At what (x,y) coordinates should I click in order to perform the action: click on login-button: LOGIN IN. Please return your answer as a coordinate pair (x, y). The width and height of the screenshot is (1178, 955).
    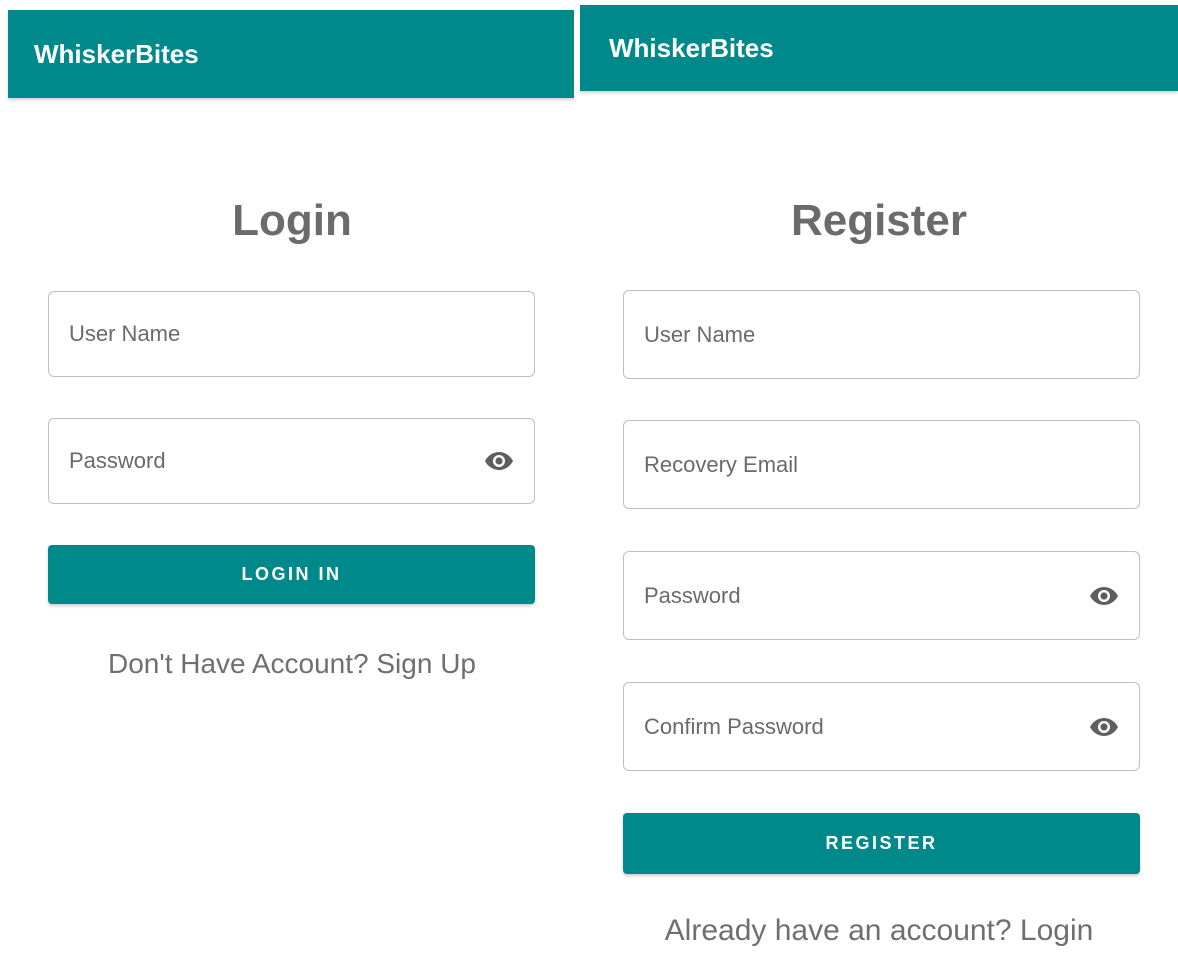
    Looking at the image, I should click on (291, 574).